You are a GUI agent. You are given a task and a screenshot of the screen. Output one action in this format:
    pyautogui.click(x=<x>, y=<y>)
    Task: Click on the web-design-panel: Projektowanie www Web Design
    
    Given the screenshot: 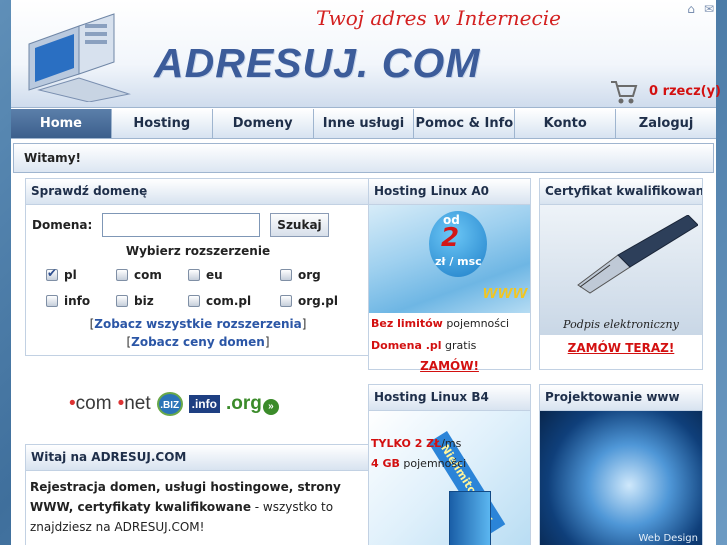 What is the action you would take?
    pyautogui.click(x=621, y=464)
    